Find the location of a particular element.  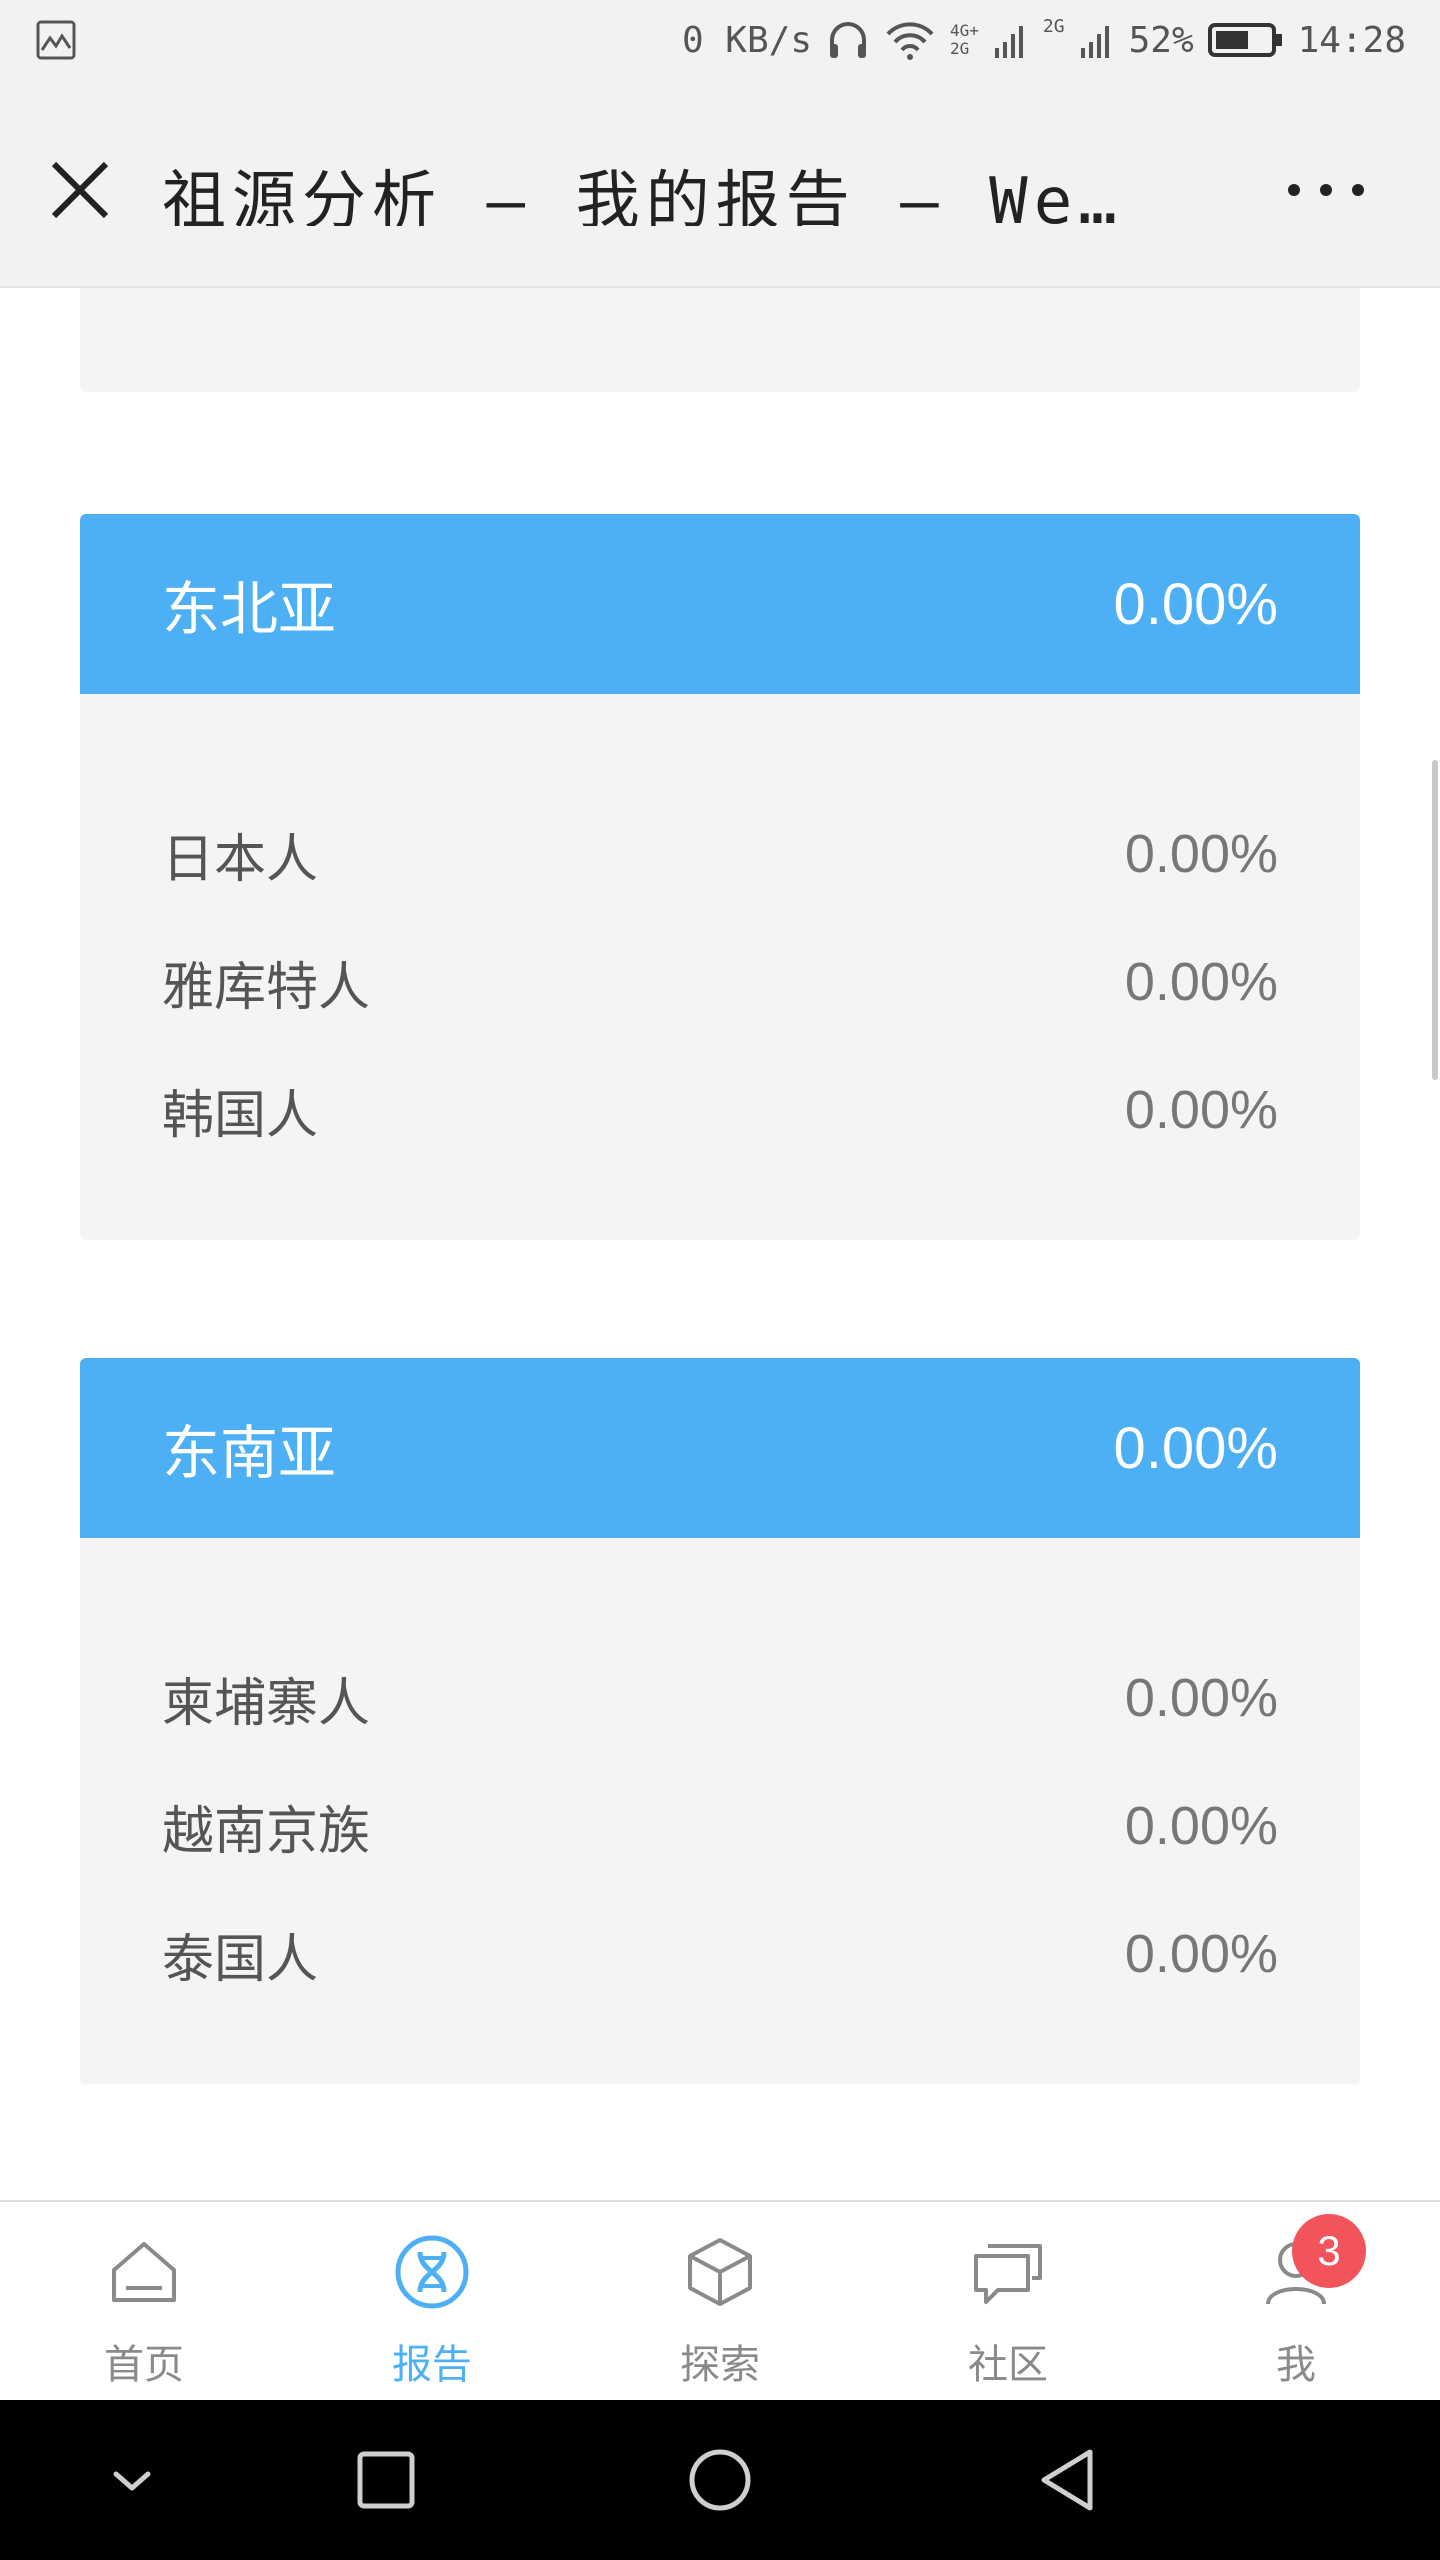

network-type-2: 2G is located at coordinates (1053, 26).